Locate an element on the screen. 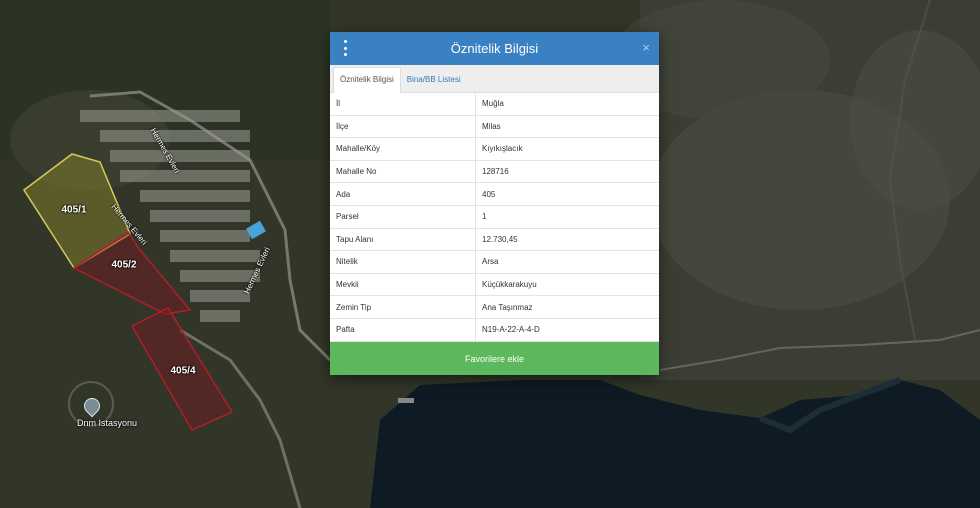 The height and width of the screenshot is (508, 980). row-value: 1 is located at coordinates (567, 217).